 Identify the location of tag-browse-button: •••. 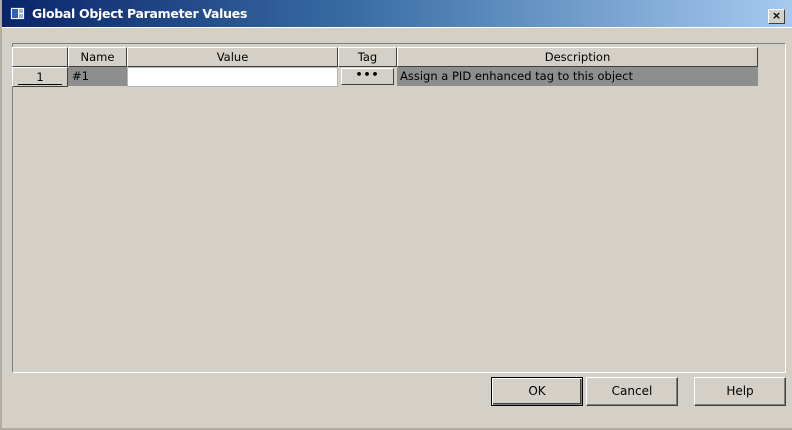
(367, 76).